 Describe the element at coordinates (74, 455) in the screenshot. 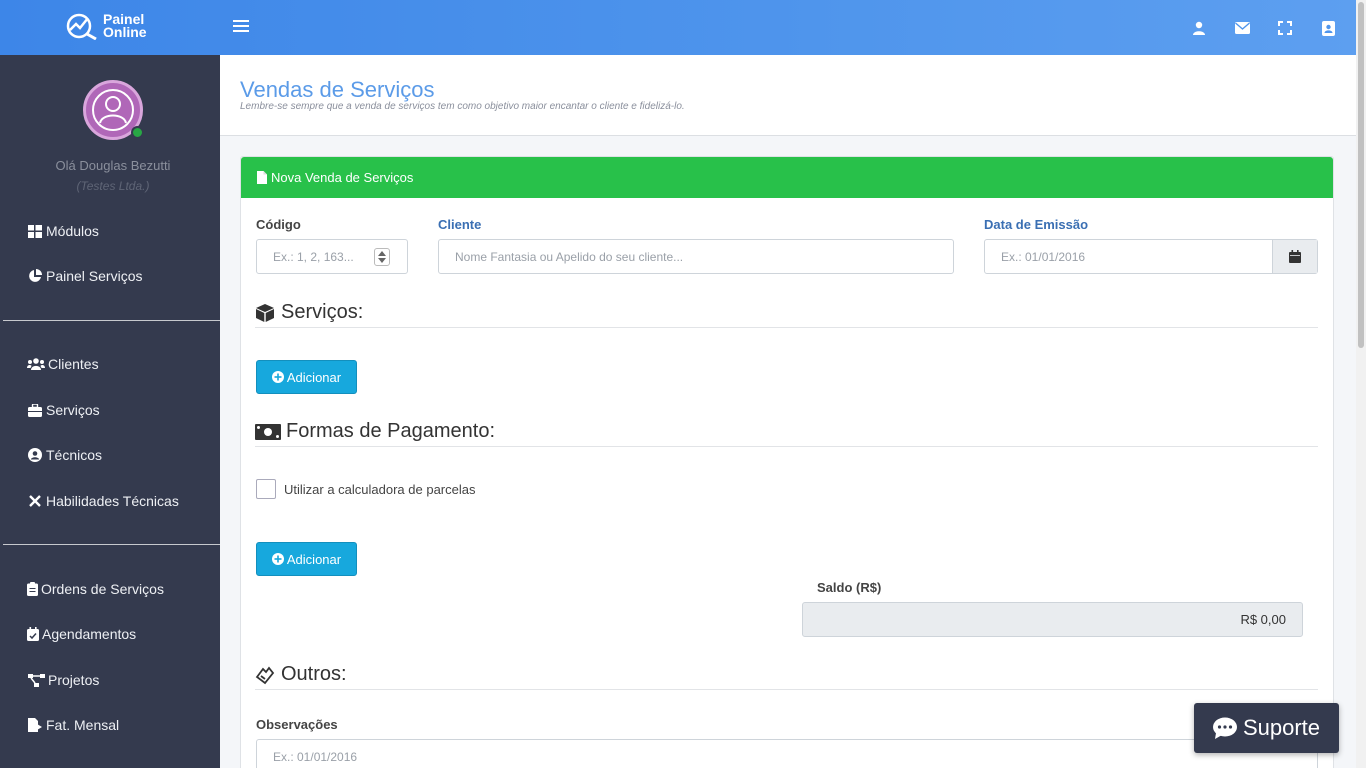

I see `sidebar-item-label: Técnicos` at that location.